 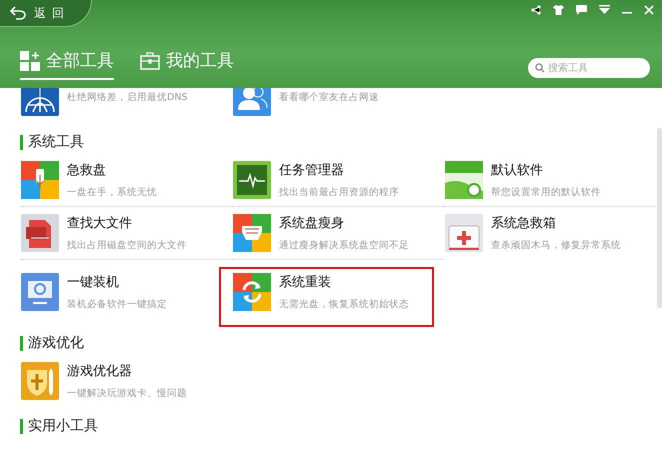 I want to click on tool-item: 任务管理器 找出当前最占用资源的程序, so click(x=338, y=179).